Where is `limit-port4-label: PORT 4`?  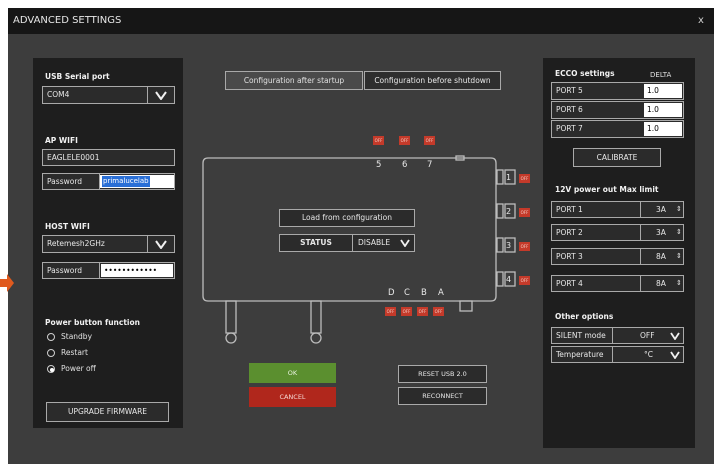 limit-port4-label: PORT 4 is located at coordinates (569, 283).